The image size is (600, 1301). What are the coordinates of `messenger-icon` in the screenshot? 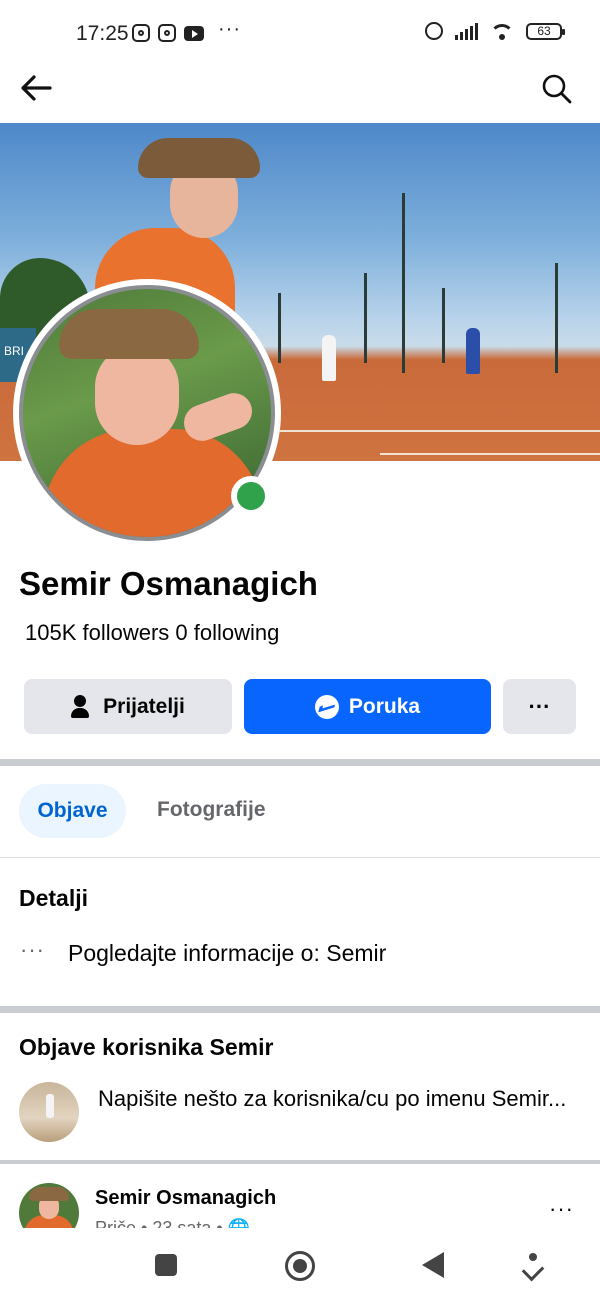 It's located at (326, 706).